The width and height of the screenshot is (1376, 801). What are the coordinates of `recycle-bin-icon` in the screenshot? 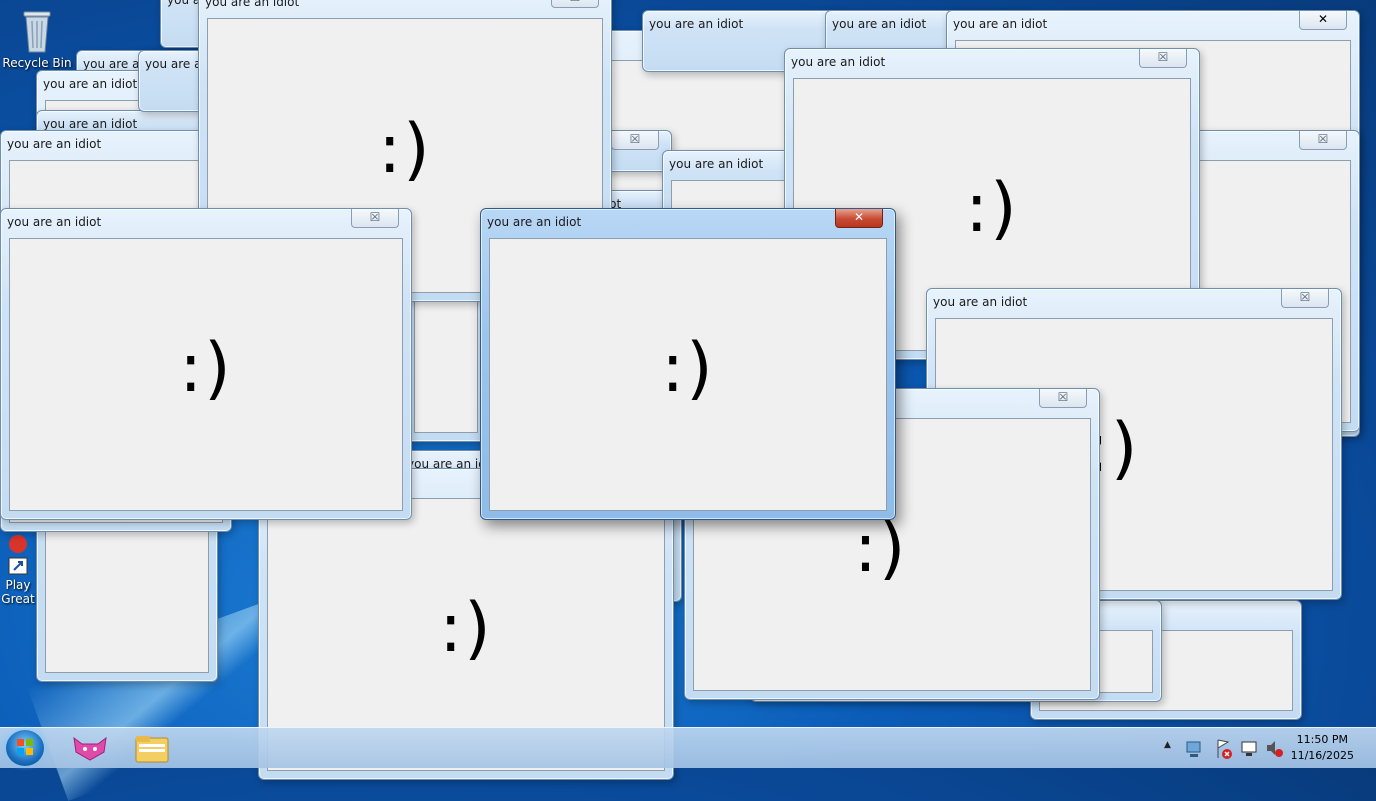 It's located at (37, 32).